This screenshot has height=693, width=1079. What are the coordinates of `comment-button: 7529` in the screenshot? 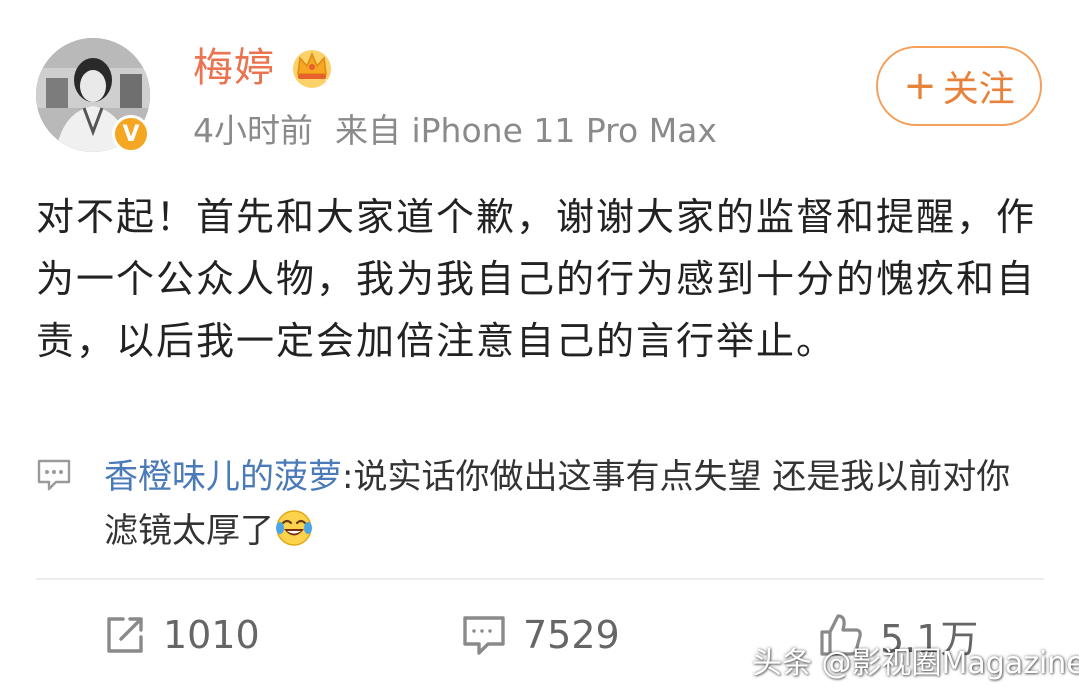 It's located at (540, 635).